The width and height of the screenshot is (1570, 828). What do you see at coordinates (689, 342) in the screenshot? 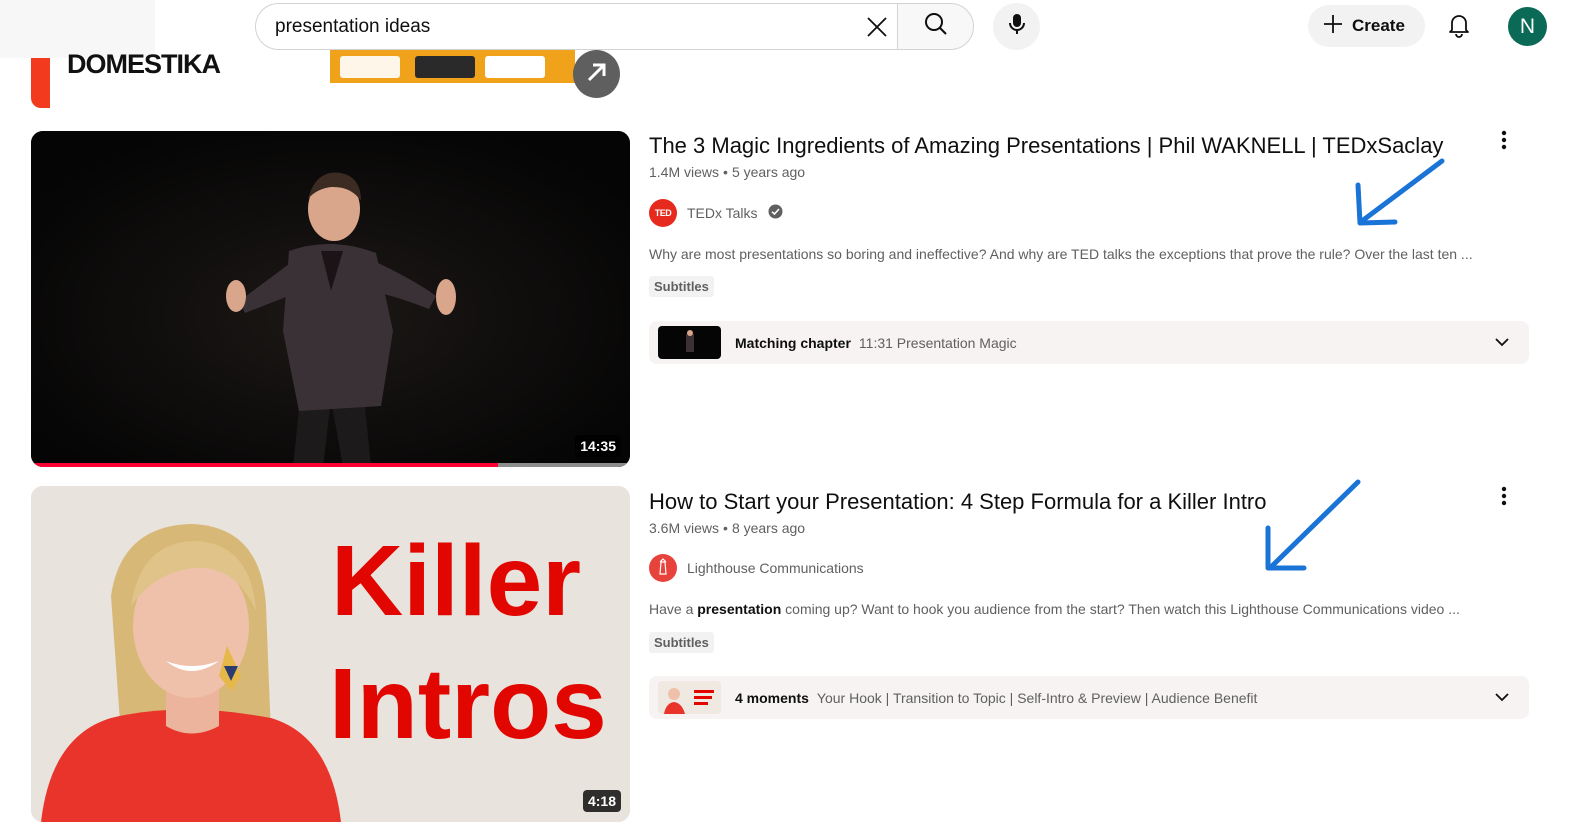
I see `chapter-thumbnail` at bounding box center [689, 342].